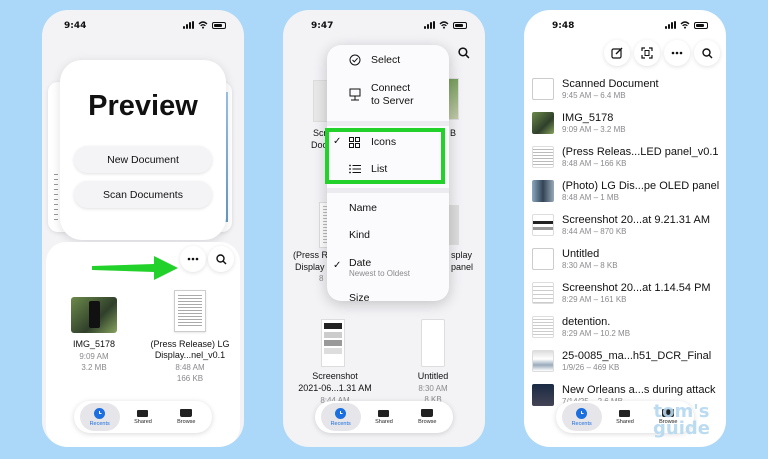 The image size is (768, 459). I want to click on file-name-line1: (Press Release) LG, so click(190, 344).